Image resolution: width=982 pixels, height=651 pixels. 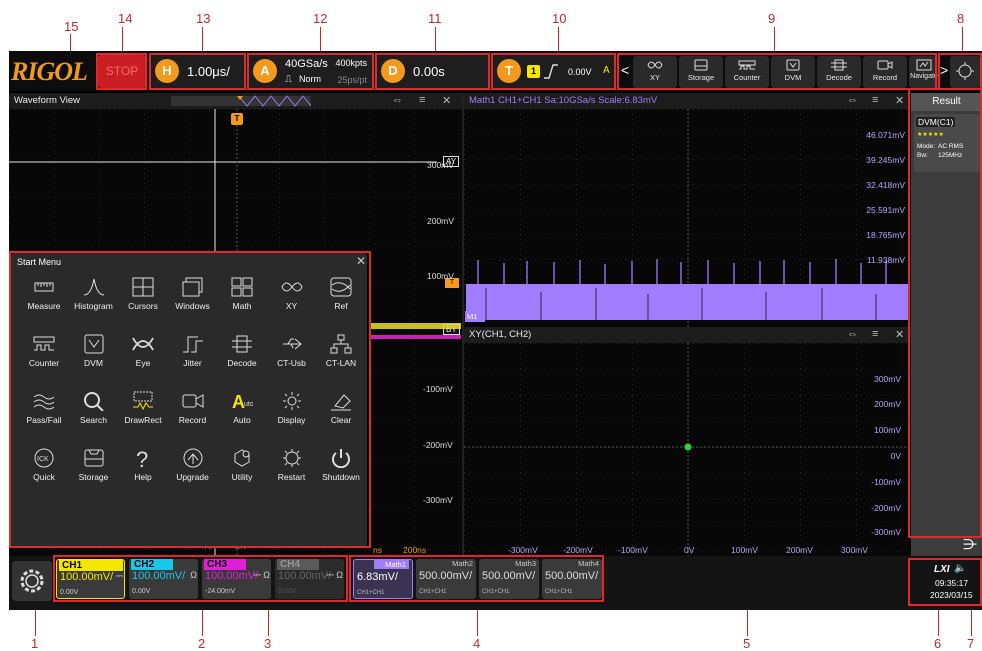 What do you see at coordinates (886, 482) in the screenshot?
I see `xy-y-label: -100mV` at bounding box center [886, 482].